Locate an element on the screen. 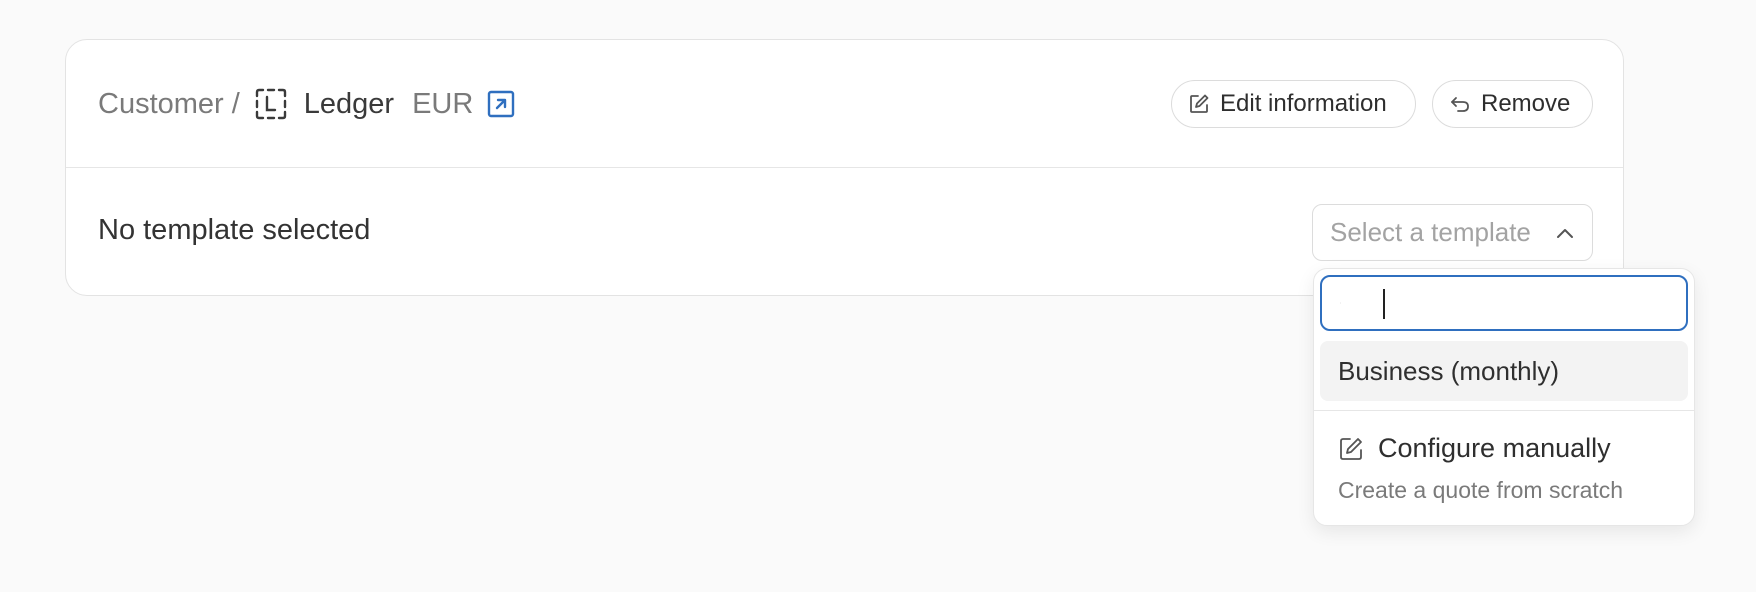 Image resolution: width=1756 pixels, height=592 pixels. template-search-input is located at coordinates (1518, 303).